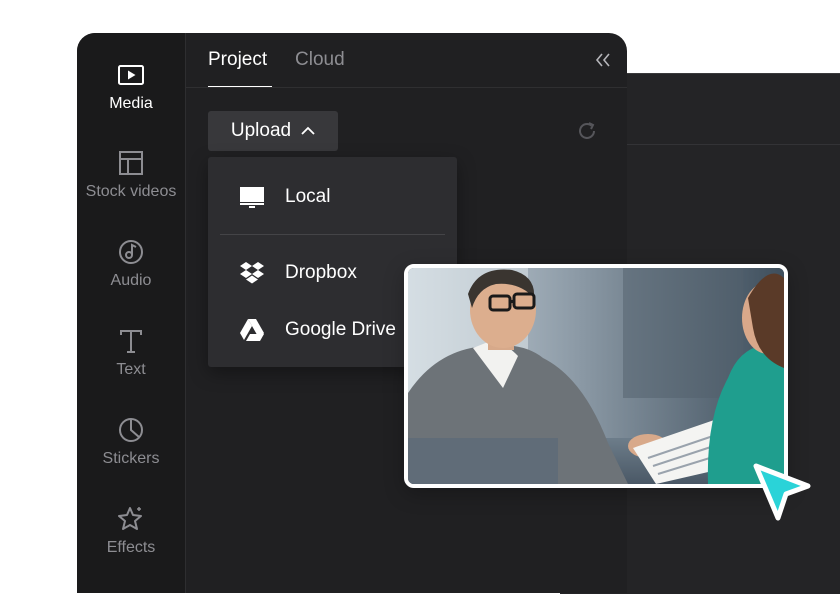 The height and width of the screenshot is (594, 840). I want to click on collapse-panel-icon, so click(603, 60).